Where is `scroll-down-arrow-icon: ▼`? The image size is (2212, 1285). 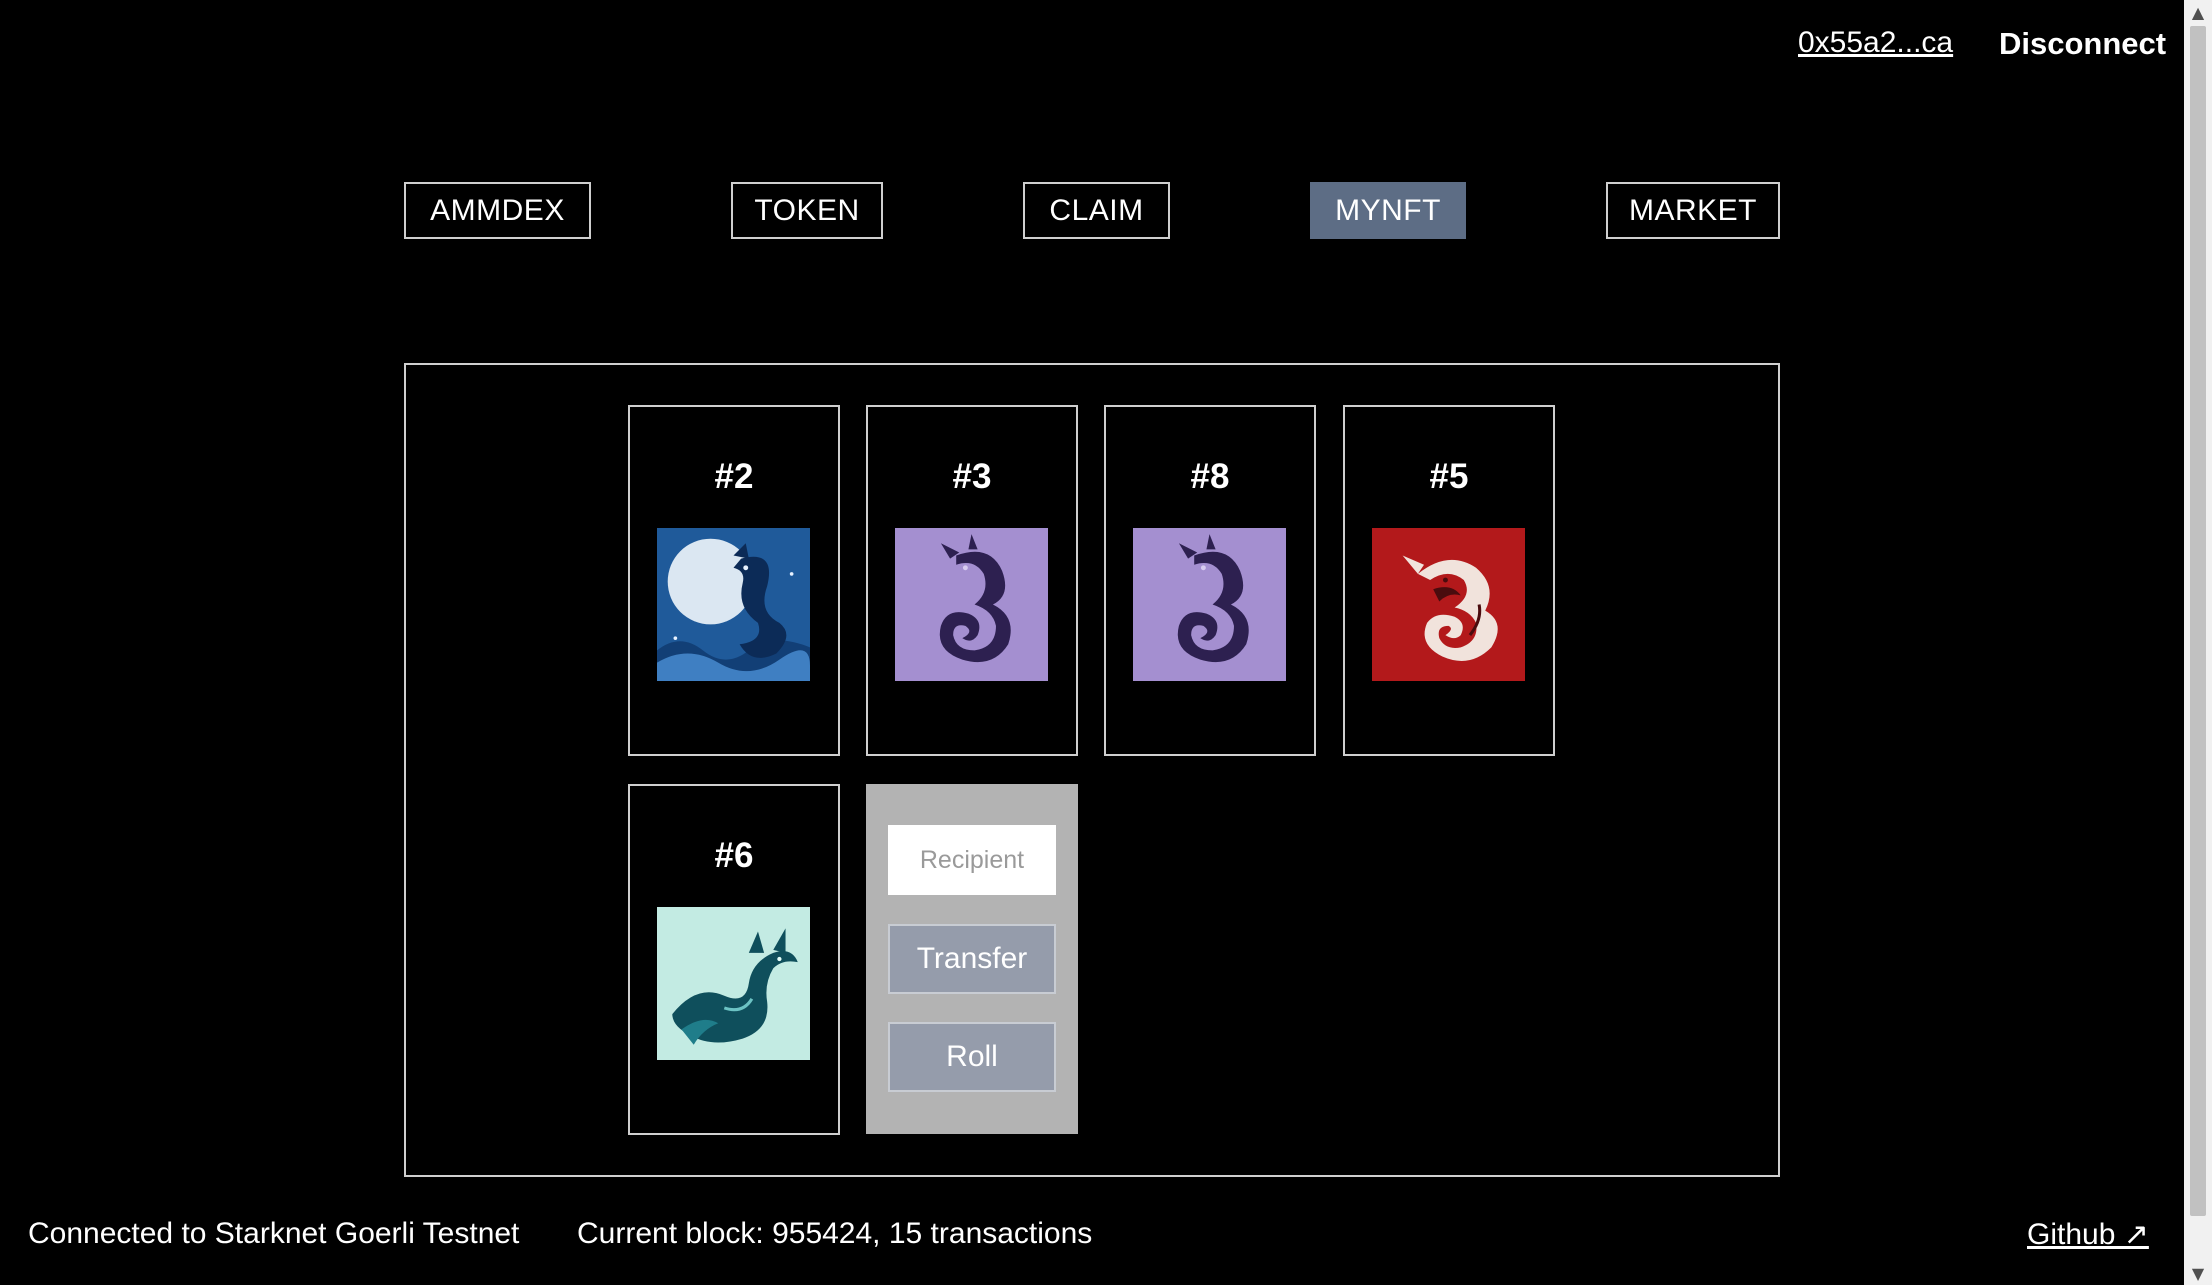
scroll-down-arrow-icon: ▼ is located at coordinates (2198, 1273).